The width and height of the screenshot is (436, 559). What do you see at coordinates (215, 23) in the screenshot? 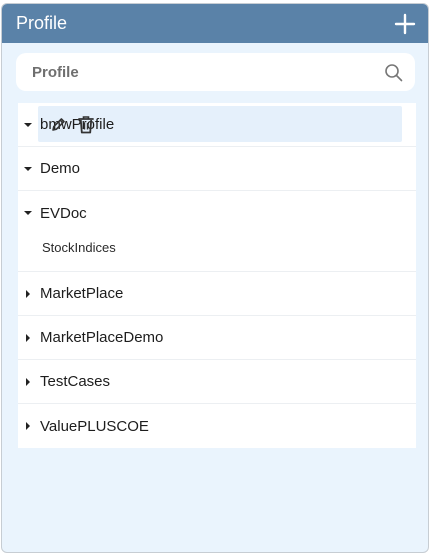
I see `panel-header: Profile` at bounding box center [215, 23].